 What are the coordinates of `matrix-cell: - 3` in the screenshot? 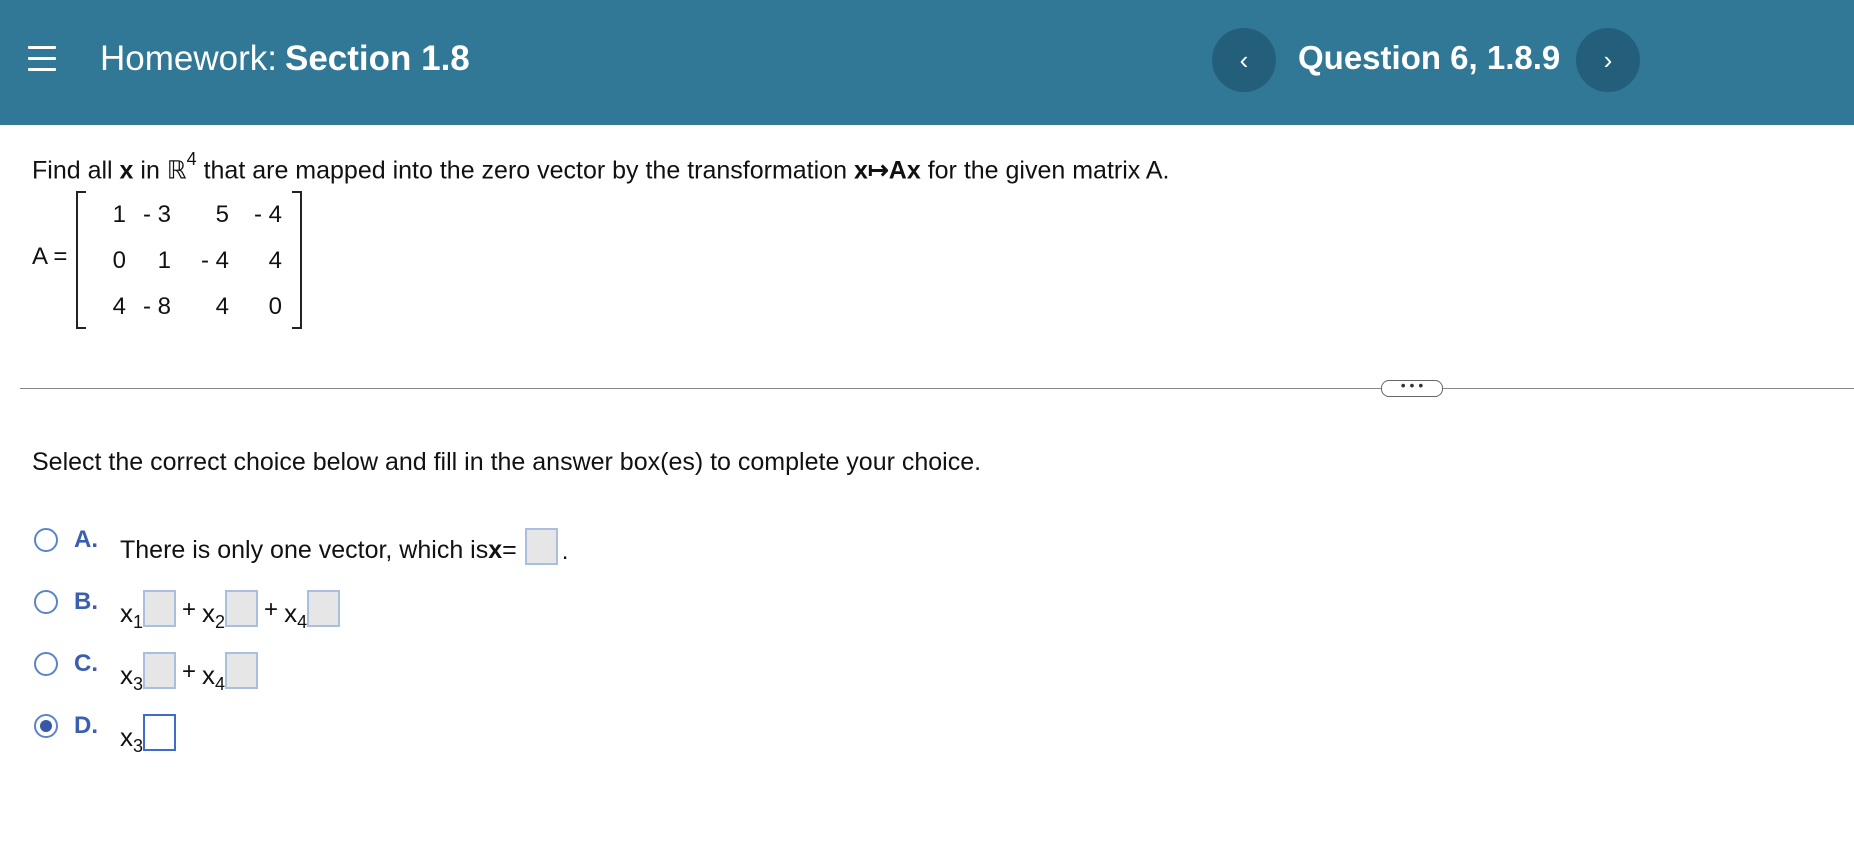 It's located at (156, 214).